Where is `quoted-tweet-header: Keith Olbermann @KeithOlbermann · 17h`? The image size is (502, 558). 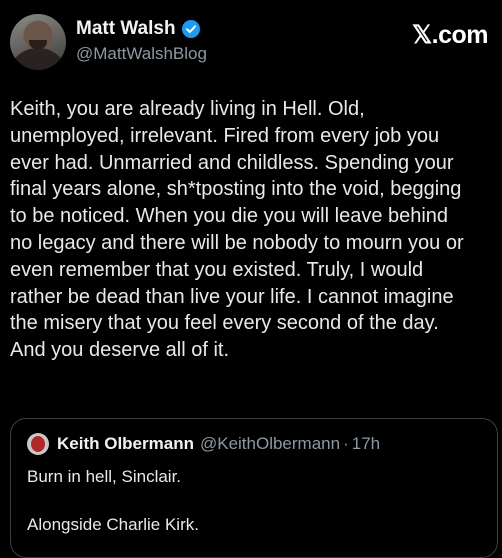
quoted-tweet-header: Keith Olbermann @KeithOlbermann · 17h is located at coordinates (203, 444).